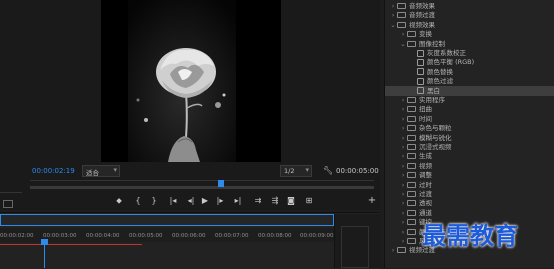 The width and height of the screenshot is (554, 269). What do you see at coordinates (422, 6) in the screenshot?
I see `effect-label: 音频效果` at bounding box center [422, 6].